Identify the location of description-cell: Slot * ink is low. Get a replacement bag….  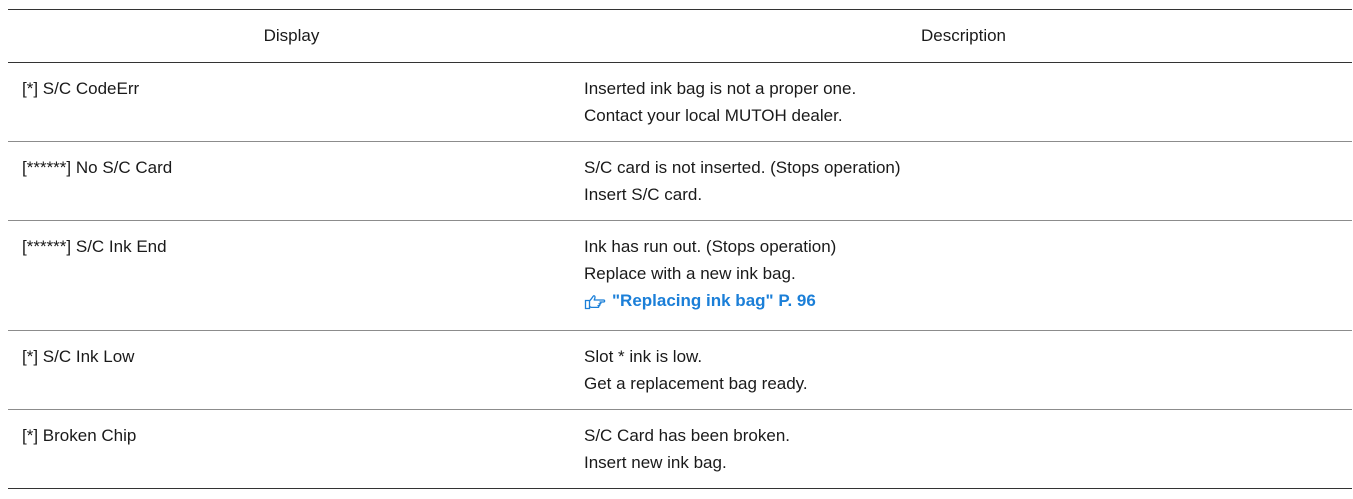
(963, 370).